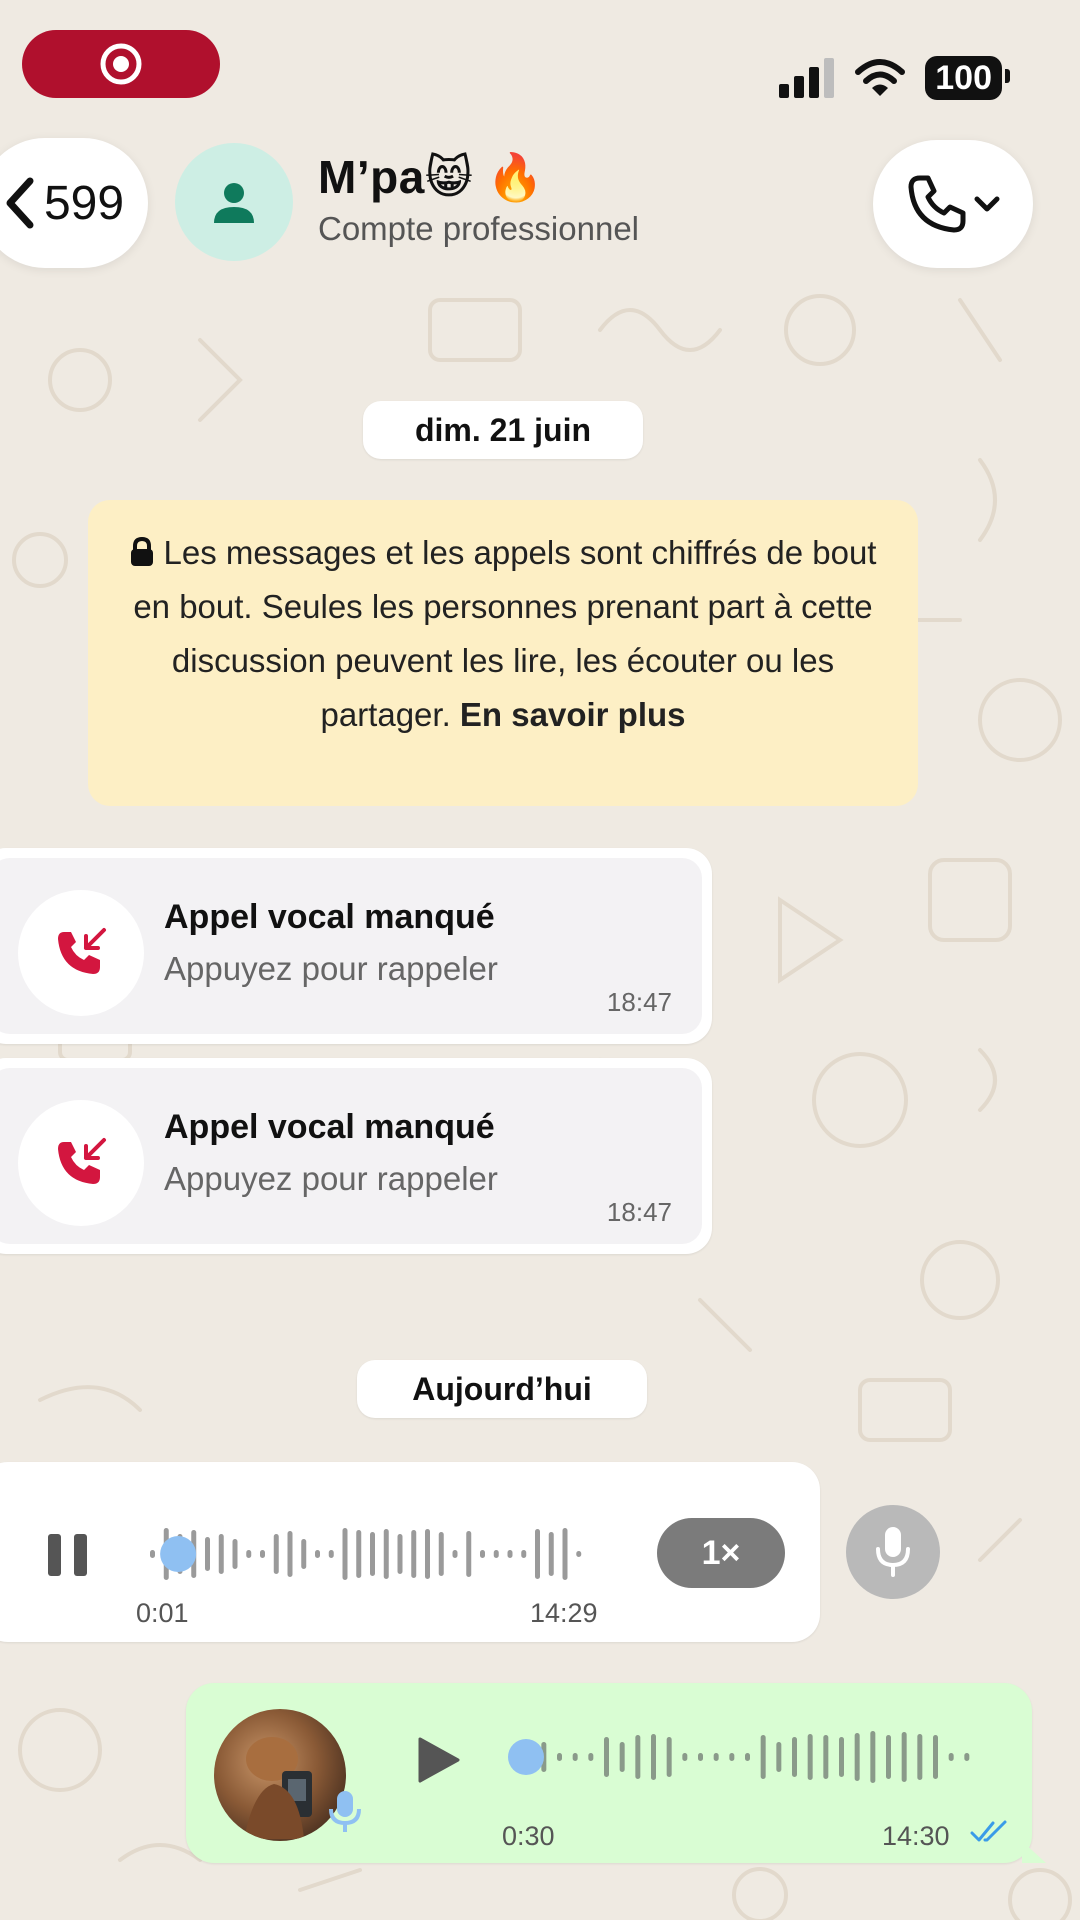 The width and height of the screenshot is (1080, 1920). Describe the element at coordinates (162, 1613) in the screenshot. I see `voice-elapsed: 0:01` at that location.